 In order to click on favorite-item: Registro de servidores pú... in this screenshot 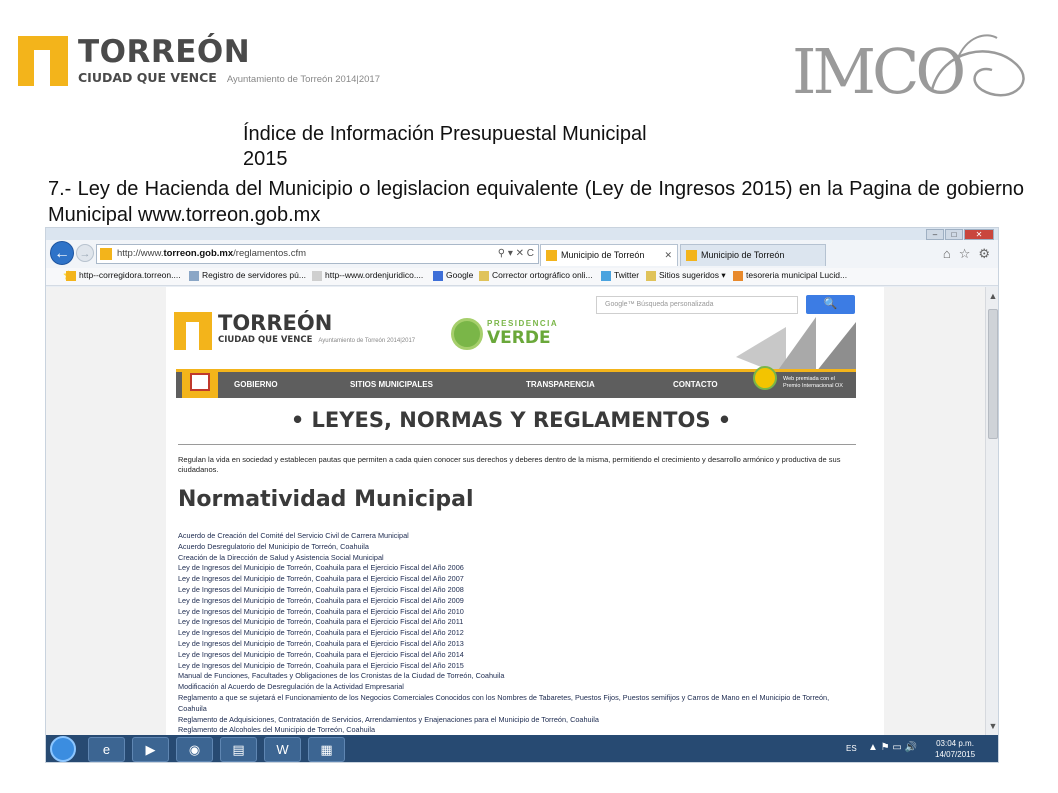, I will do `click(247, 275)`.